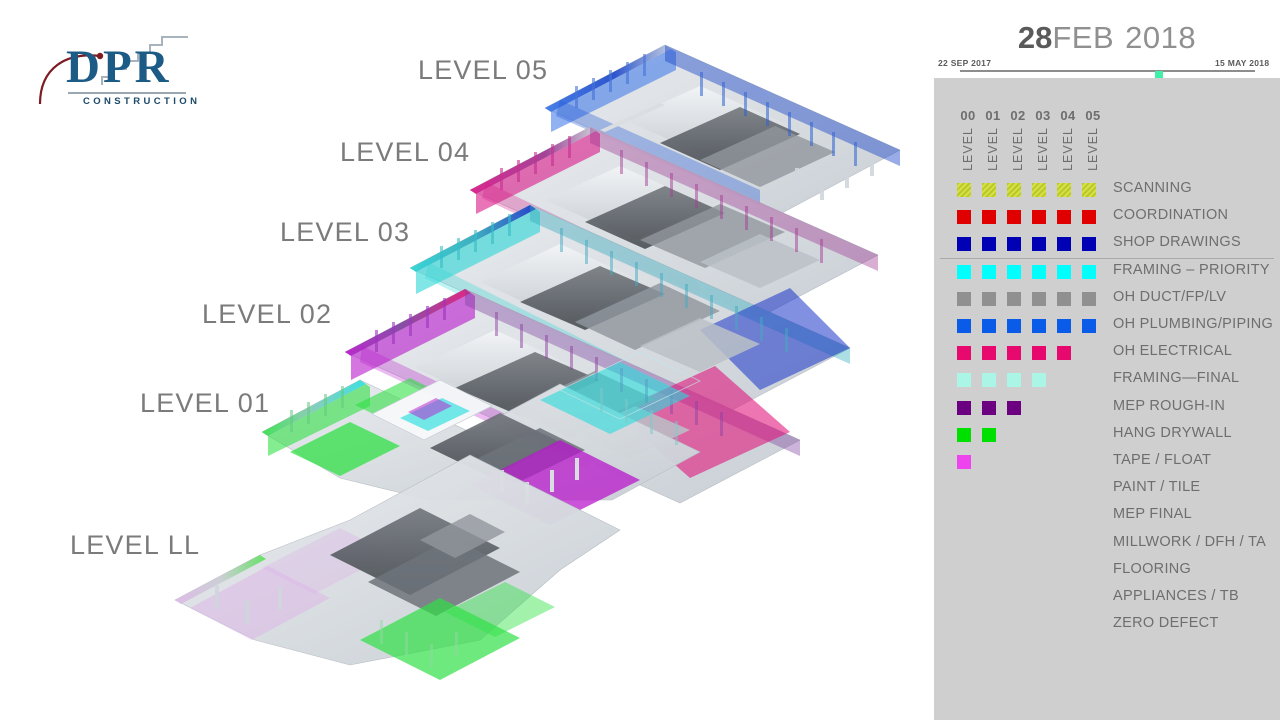  Describe the element at coordinates (1193, 324) in the screenshot. I see `legend-label: OH PLUMBING/PIPING` at that location.